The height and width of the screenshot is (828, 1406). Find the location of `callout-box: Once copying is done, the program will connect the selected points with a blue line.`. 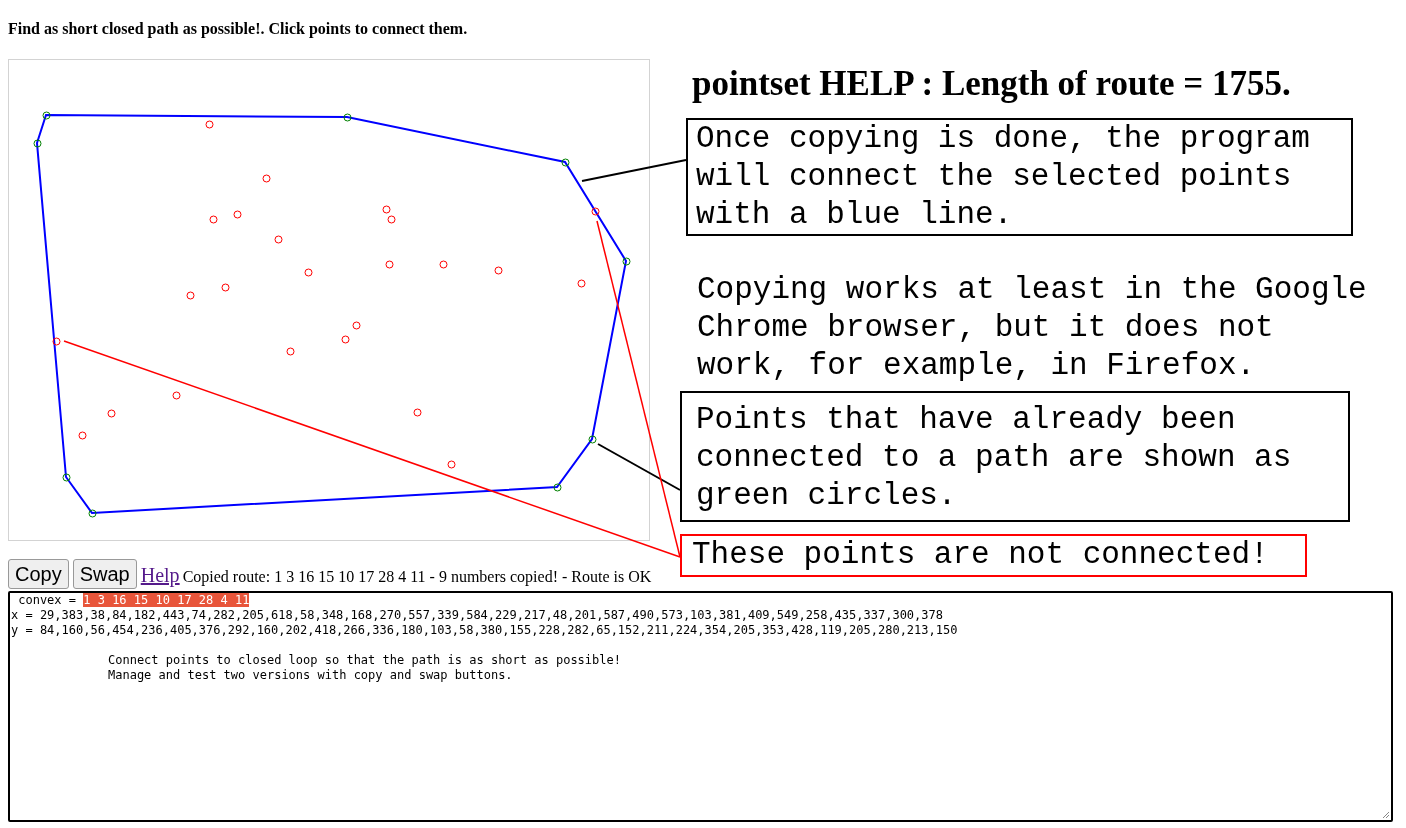

callout-box: Once copying is done, the program will connect the selected points with a blue line. is located at coordinates (1019, 177).